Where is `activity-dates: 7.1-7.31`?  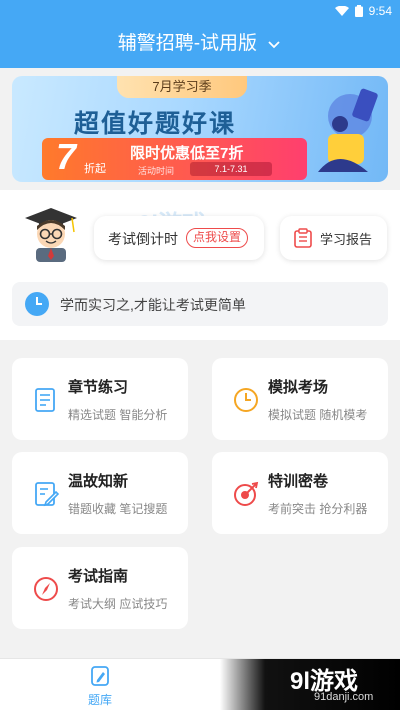
activity-dates: 7.1-7.31 is located at coordinates (231, 169).